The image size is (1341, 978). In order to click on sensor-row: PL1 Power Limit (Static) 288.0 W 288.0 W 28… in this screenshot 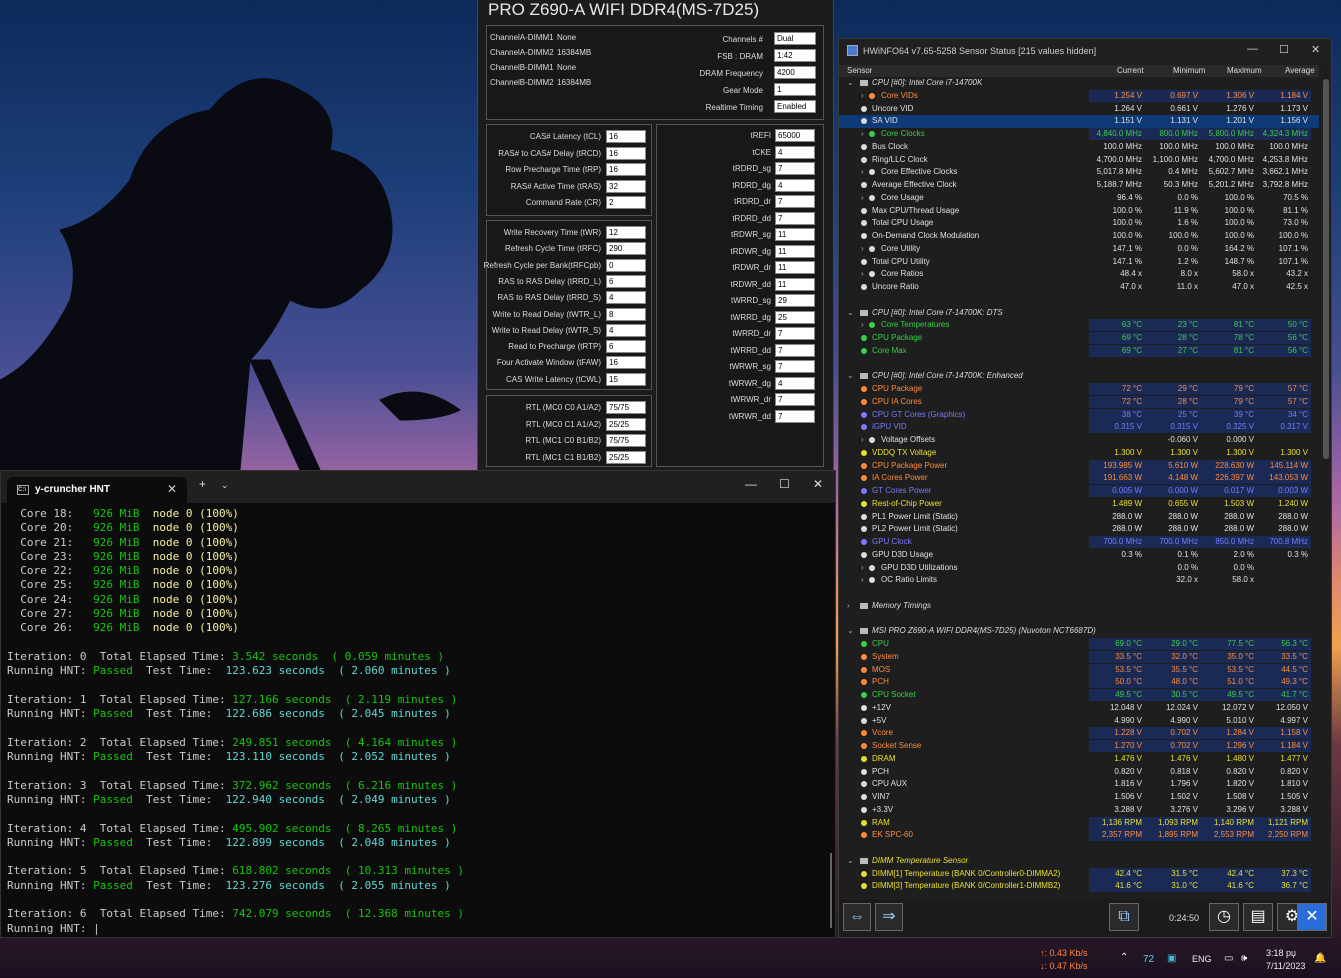, I will do `click(1079, 517)`.